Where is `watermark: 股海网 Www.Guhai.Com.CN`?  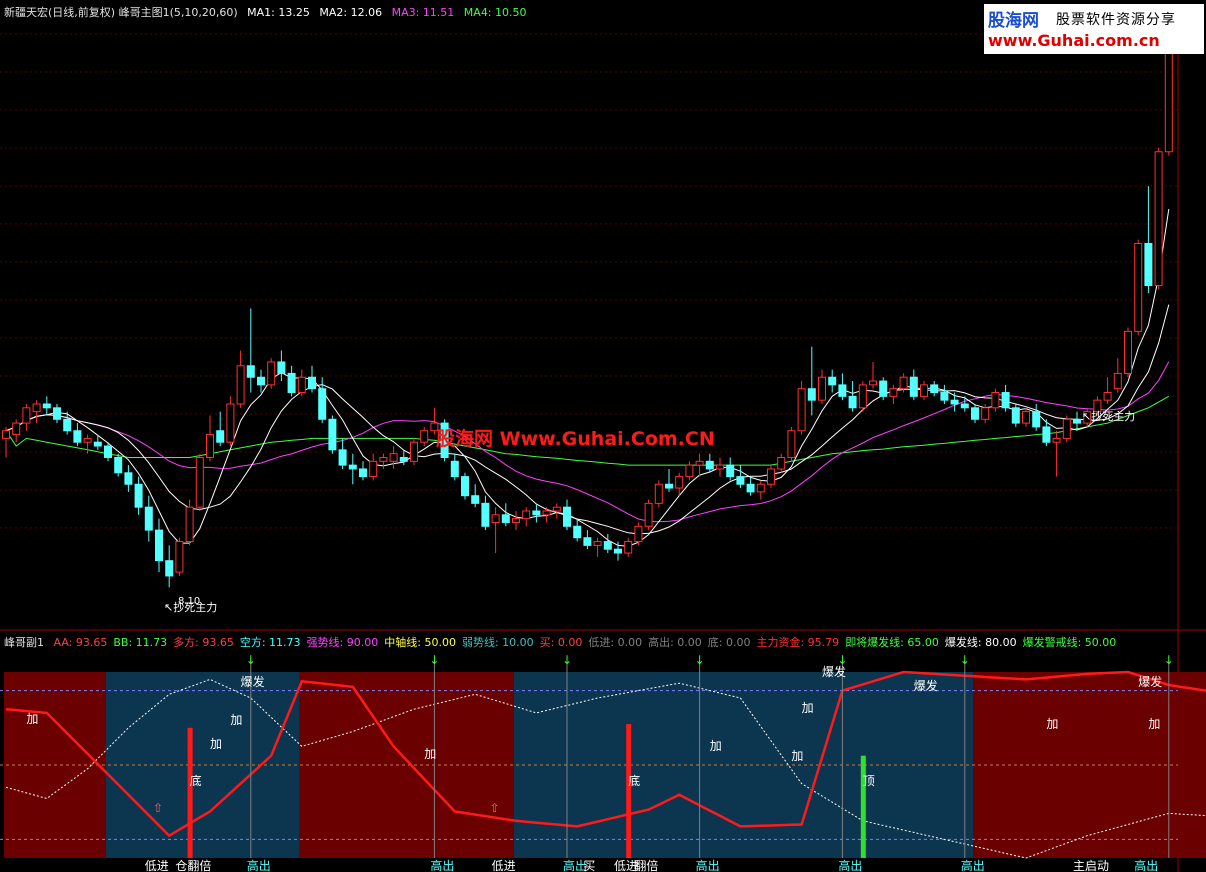
watermark: 股海网 Www.Guhai.Com.CN is located at coordinates (575, 439).